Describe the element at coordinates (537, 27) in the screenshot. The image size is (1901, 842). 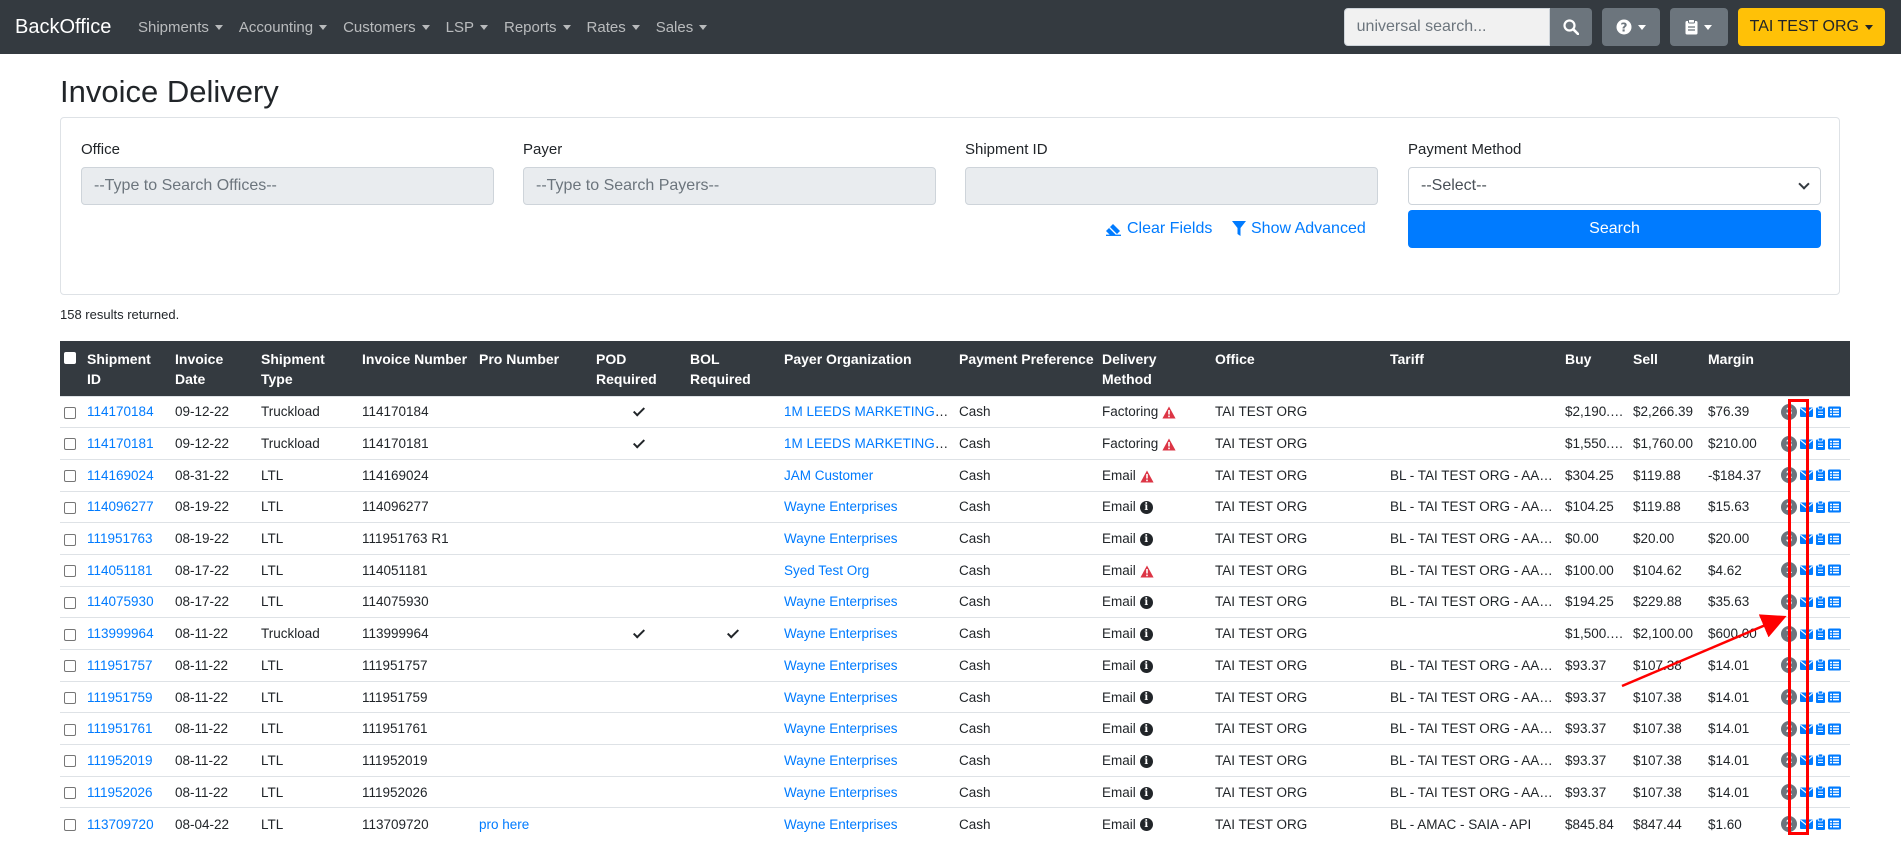
I see `nav-menu-reports: Reports` at that location.